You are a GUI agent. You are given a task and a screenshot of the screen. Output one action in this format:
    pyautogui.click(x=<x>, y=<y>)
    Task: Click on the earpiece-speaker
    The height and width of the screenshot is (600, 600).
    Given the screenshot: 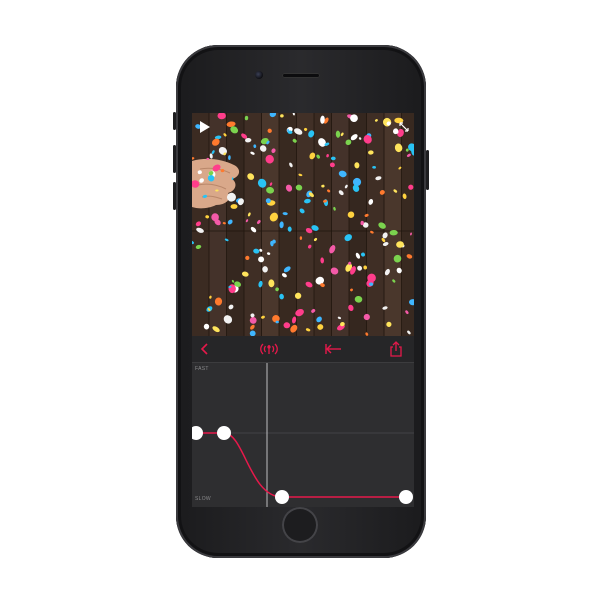 What is the action you would take?
    pyautogui.click(x=301, y=75)
    